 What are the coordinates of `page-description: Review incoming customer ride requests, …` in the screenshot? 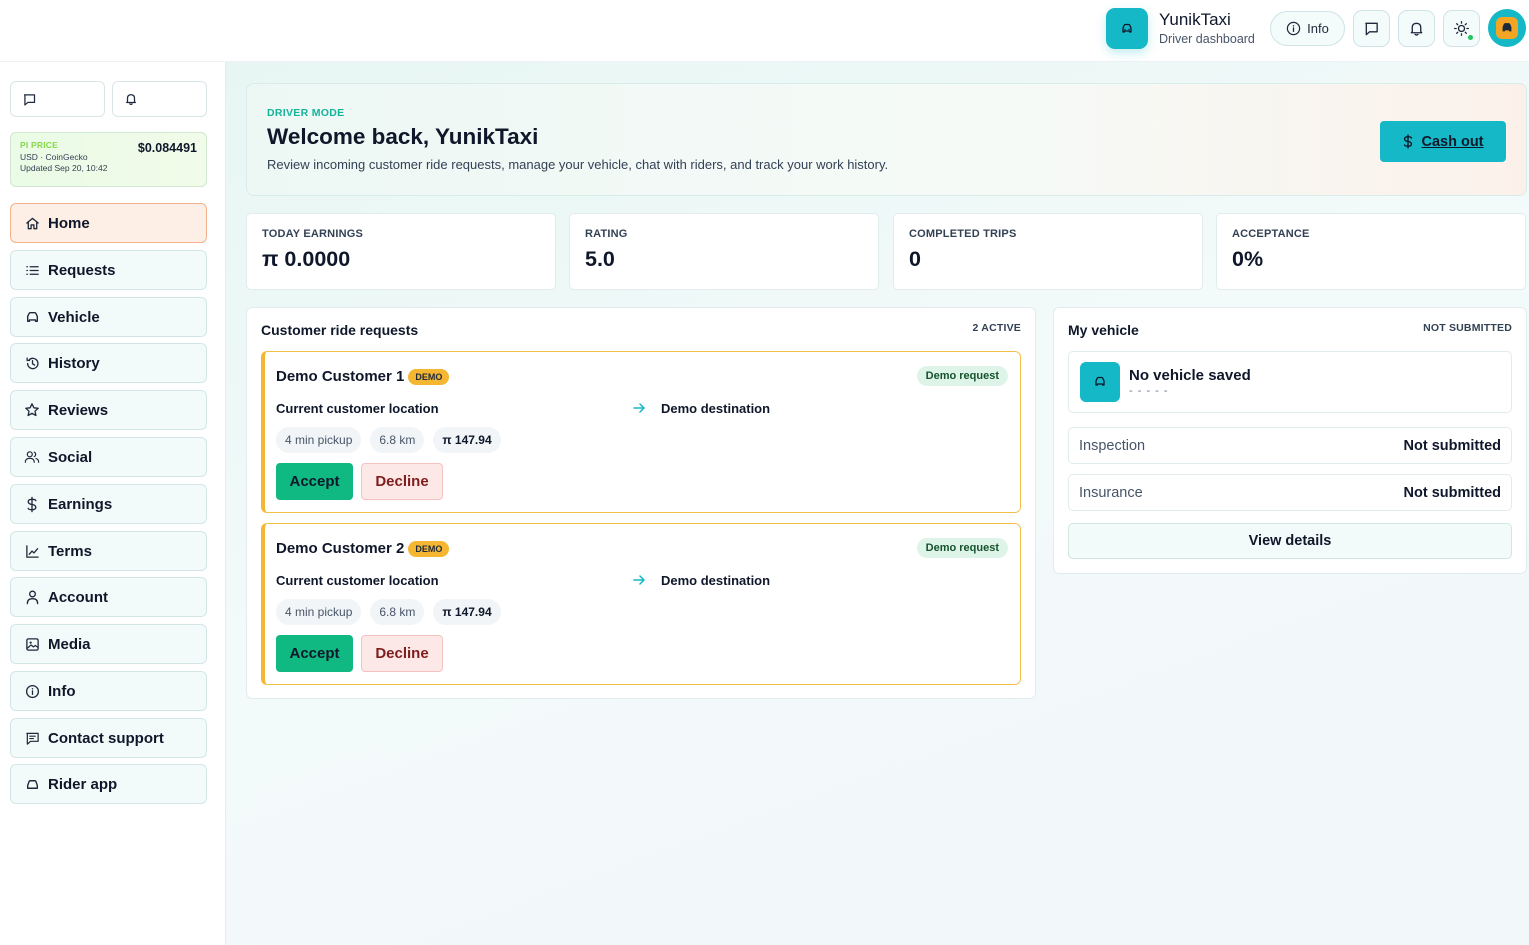 It's located at (578, 164).